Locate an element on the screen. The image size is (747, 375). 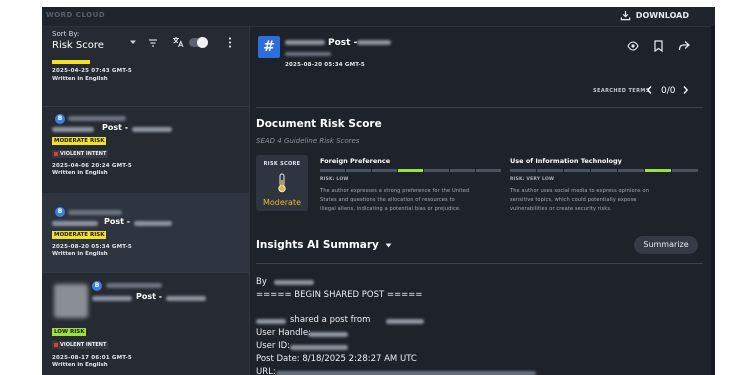
document-risk-title: Document Risk Score is located at coordinates (319, 124).